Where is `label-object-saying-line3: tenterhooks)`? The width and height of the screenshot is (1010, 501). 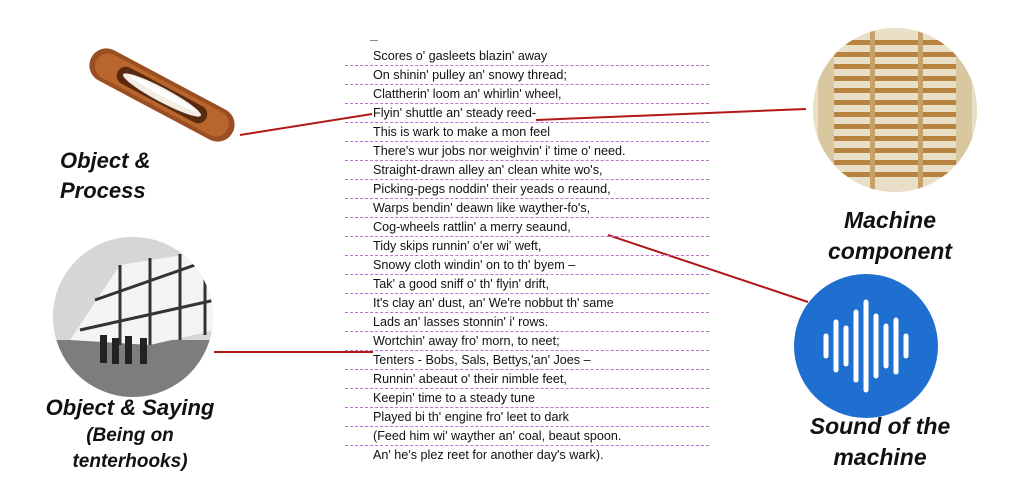 label-object-saying-line3: tenterhooks) is located at coordinates (130, 461).